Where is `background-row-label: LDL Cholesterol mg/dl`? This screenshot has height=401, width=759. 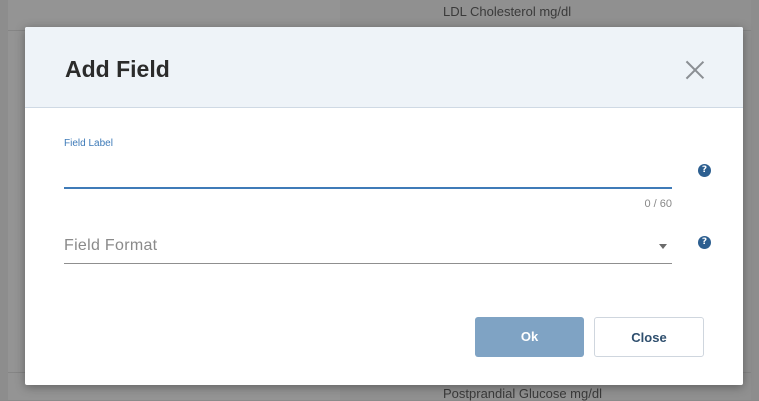 background-row-label: LDL Cholesterol mg/dl is located at coordinates (507, 11).